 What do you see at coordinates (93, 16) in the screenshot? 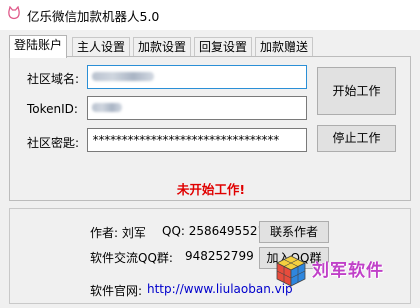
I see `window-title: 亿乐微信加款机器人5.0` at bounding box center [93, 16].